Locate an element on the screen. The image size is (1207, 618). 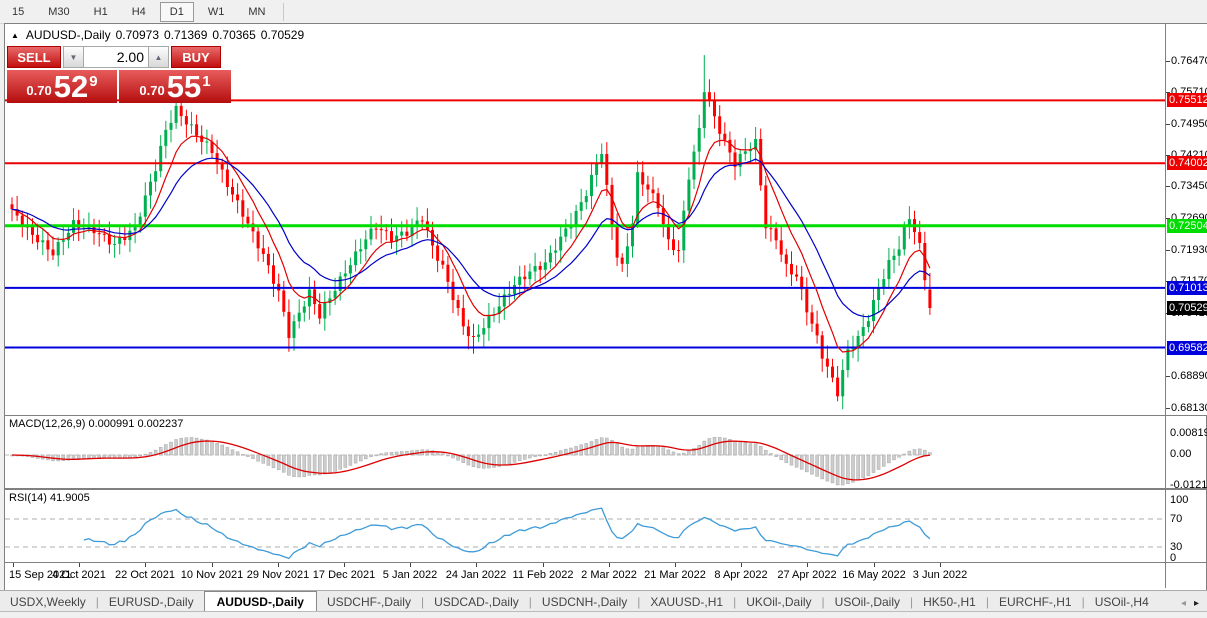
macd-axis-tick: 0.00 is located at coordinates (1181, 454).